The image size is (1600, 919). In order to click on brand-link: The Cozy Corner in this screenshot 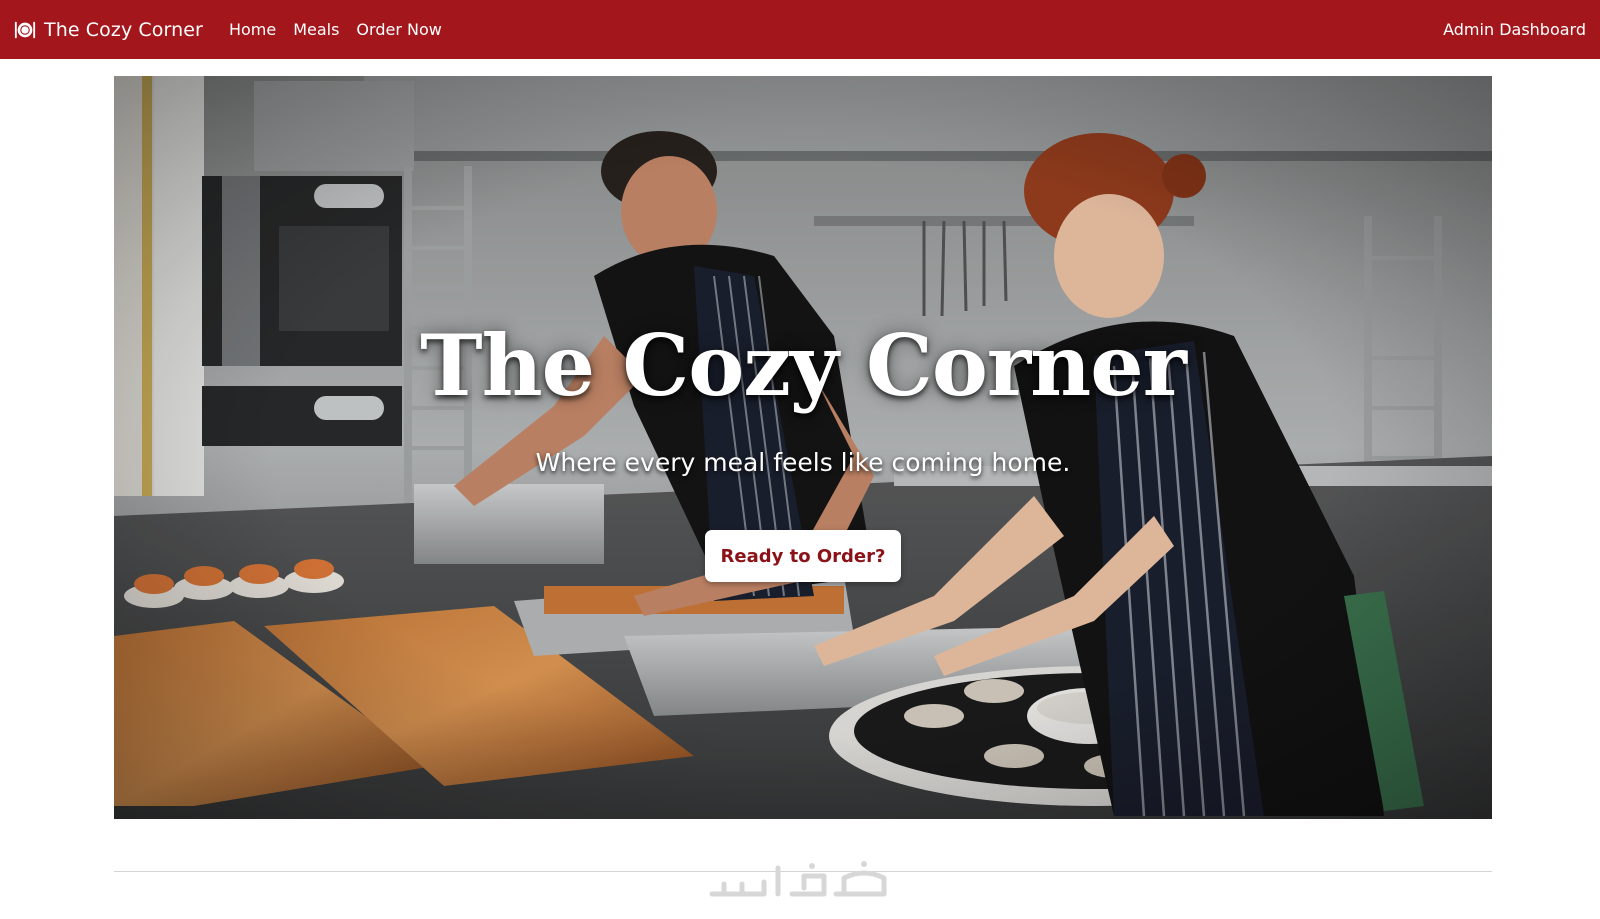, I will do `click(108, 30)`.